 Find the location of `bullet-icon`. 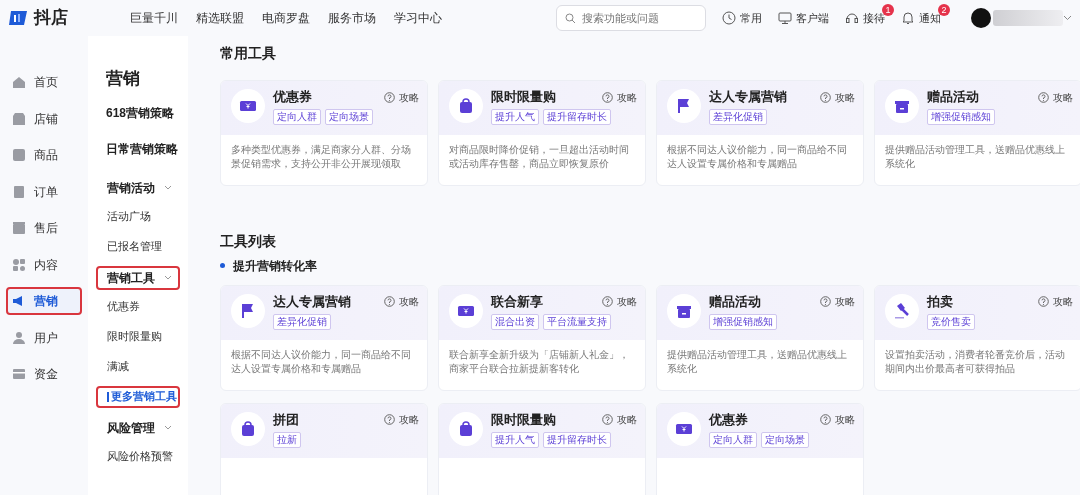

bullet-icon is located at coordinates (222, 265).